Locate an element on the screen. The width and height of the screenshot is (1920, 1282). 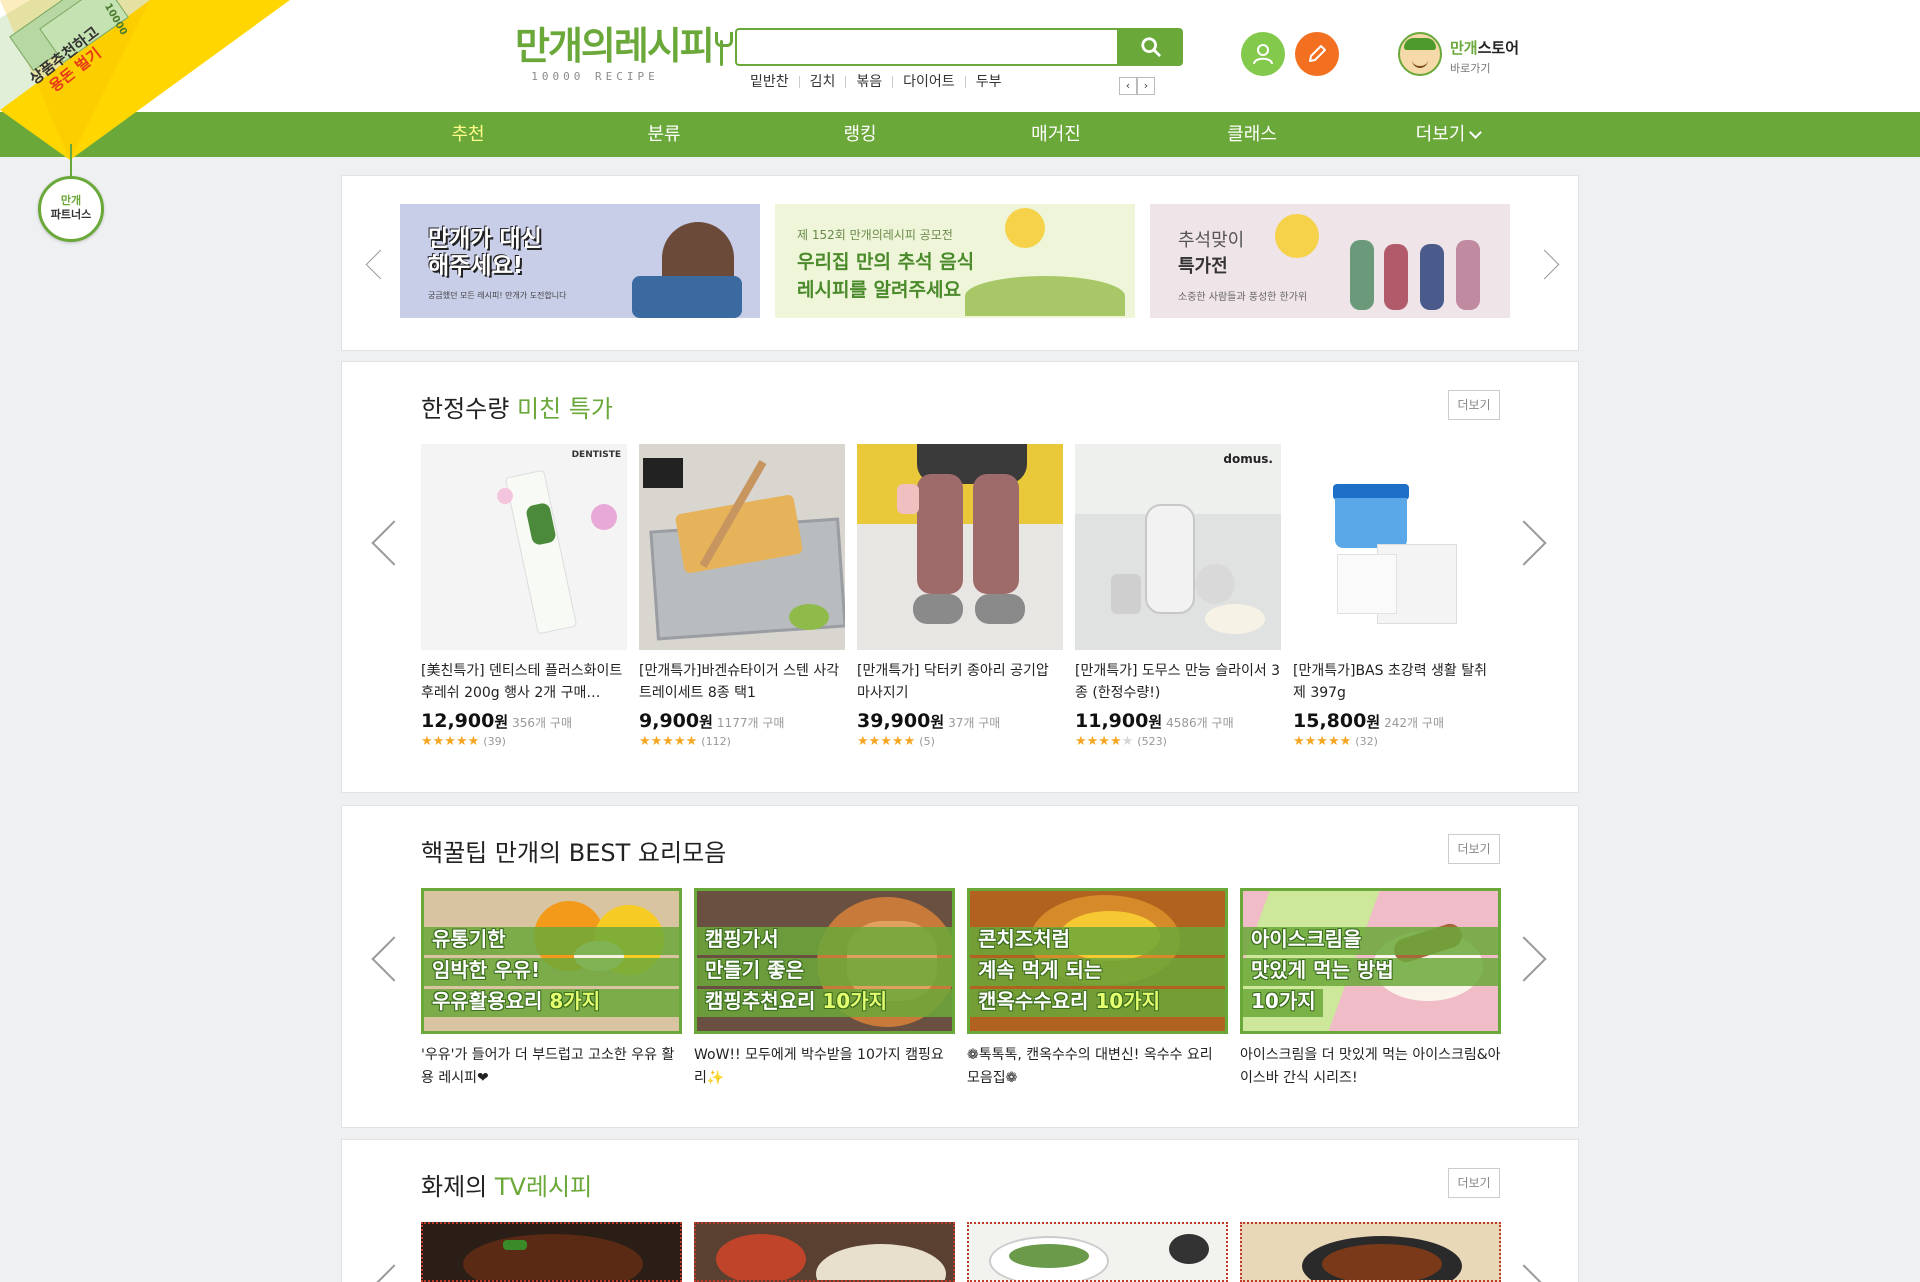
product-name: [만개특가] 닥터키 종아리 공기압 마사지기 is located at coordinates (953, 682).